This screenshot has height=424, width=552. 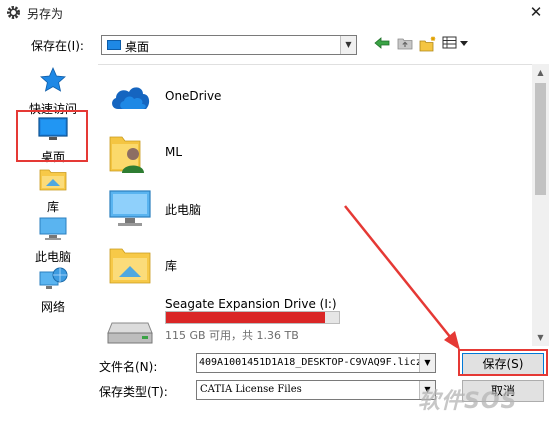 What do you see at coordinates (193, 96) in the screenshot?
I see `file-name: OneDrive` at bounding box center [193, 96].